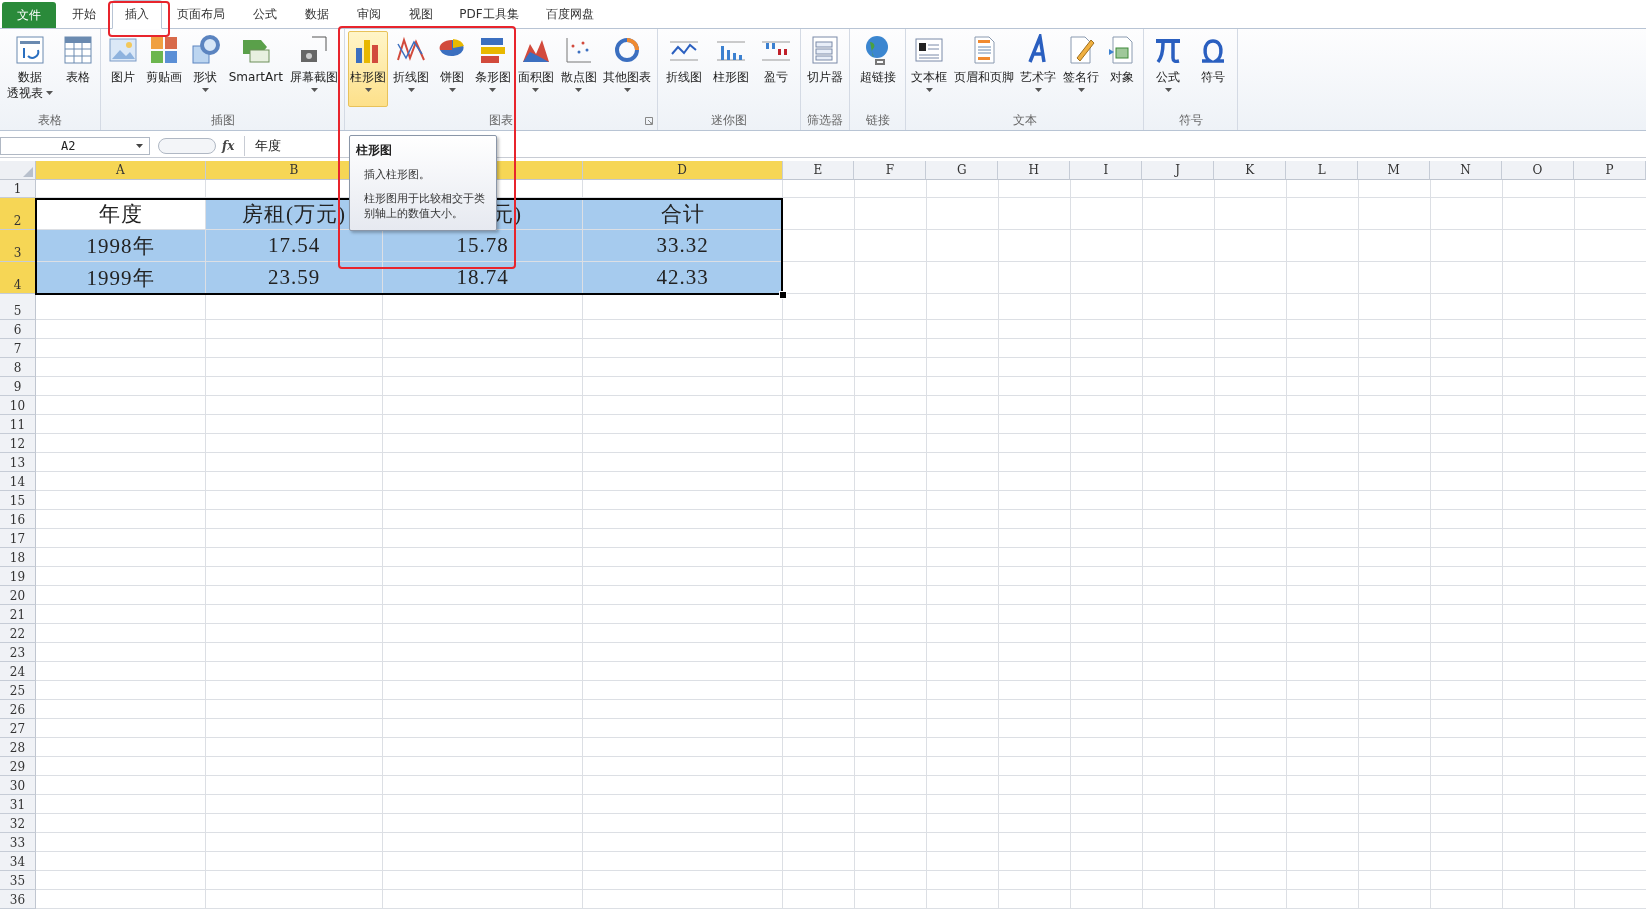  Describe the element at coordinates (18, 804) in the screenshot. I see `row-header: 31` at that location.